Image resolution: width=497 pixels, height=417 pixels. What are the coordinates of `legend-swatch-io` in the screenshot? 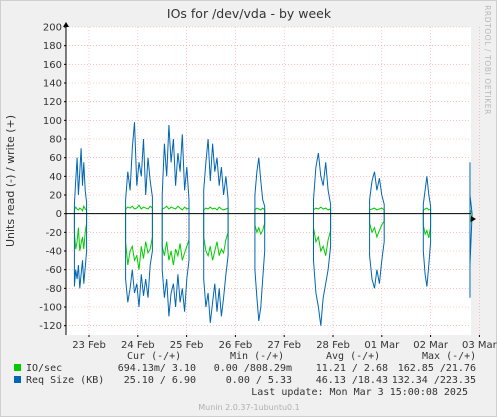 It's located at (17, 367).